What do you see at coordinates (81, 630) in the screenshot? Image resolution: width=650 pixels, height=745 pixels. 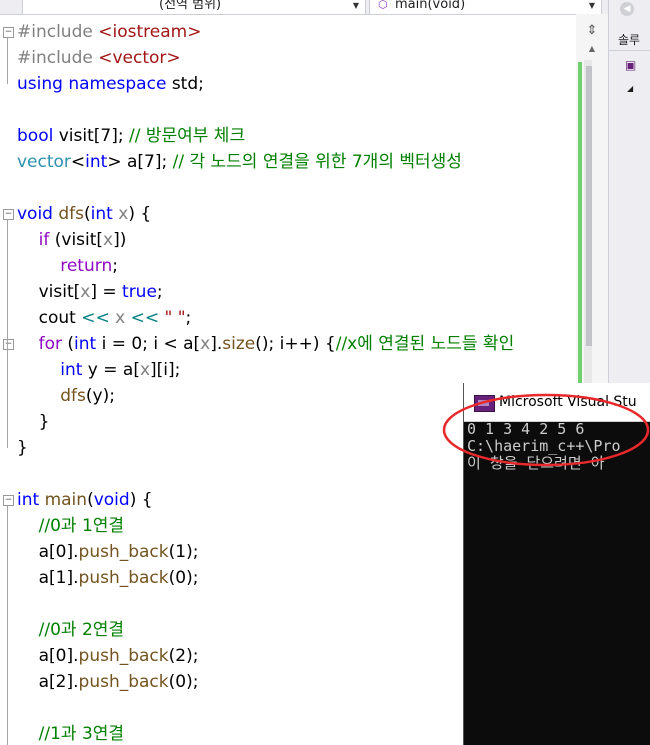 I see `code-token: //0과 2연결` at bounding box center [81, 630].